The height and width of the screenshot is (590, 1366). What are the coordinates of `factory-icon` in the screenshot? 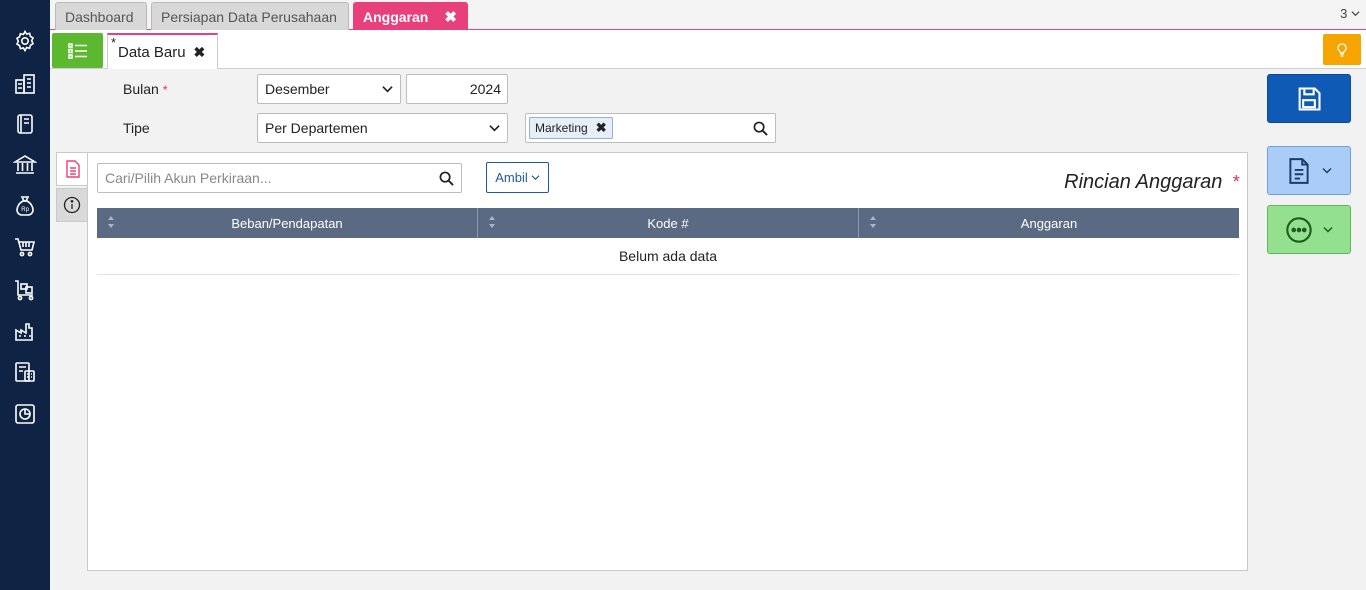 It's located at (25, 331).